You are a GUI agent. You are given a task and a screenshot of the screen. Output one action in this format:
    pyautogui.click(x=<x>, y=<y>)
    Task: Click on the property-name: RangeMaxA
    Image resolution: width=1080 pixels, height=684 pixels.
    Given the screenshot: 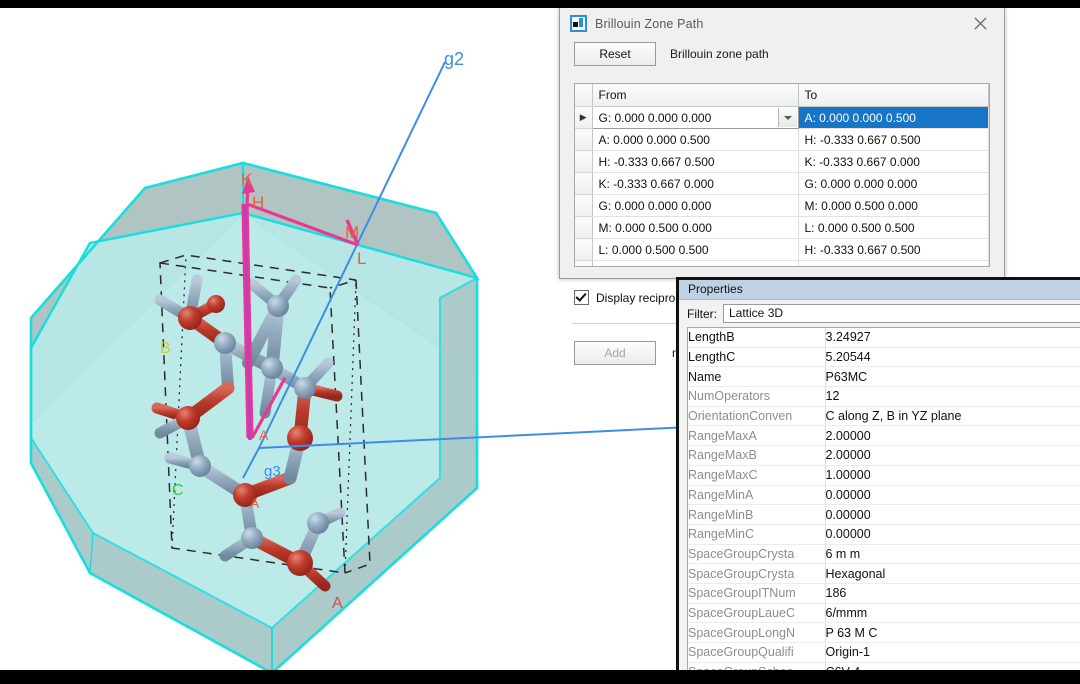 What is the action you would take?
    pyautogui.click(x=757, y=436)
    